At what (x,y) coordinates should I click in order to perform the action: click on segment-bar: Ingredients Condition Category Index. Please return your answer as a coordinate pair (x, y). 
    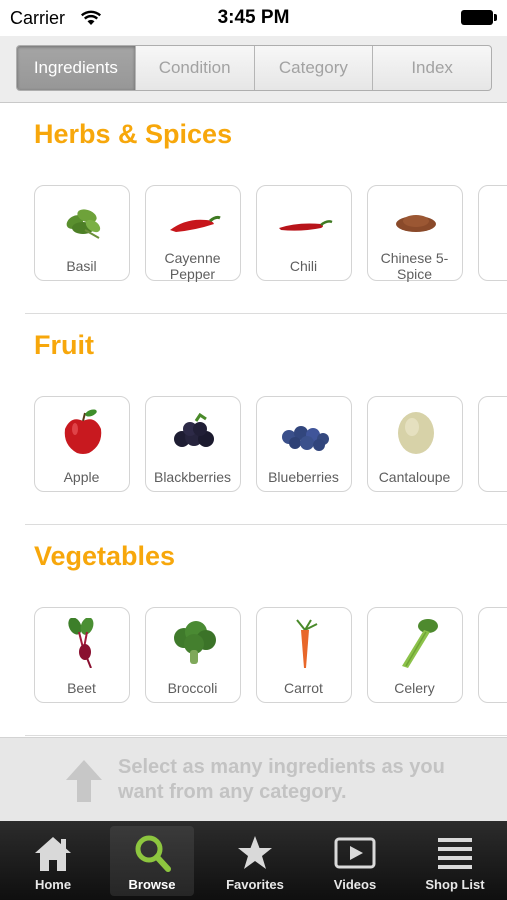
    Looking at the image, I should click on (253, 69).